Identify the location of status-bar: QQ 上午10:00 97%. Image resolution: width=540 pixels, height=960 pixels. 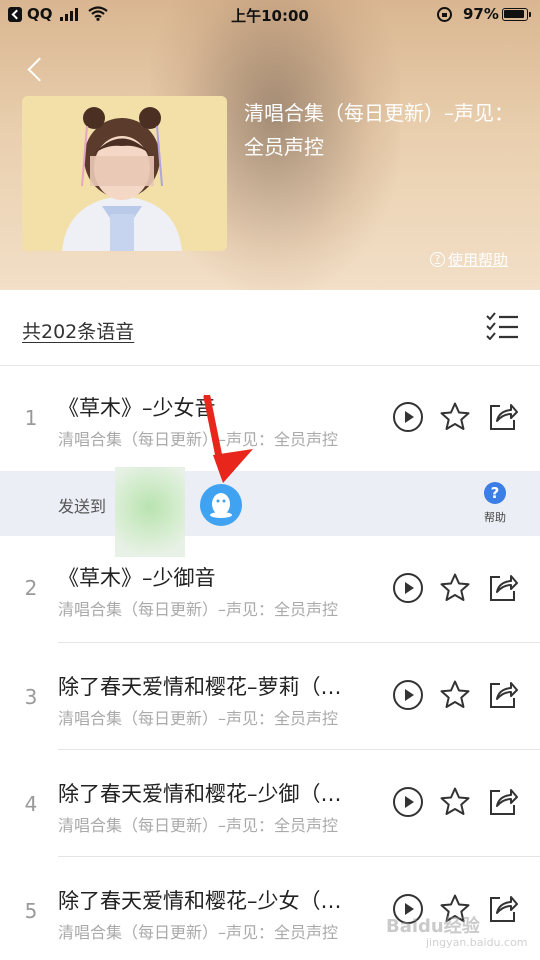
(270, 15).